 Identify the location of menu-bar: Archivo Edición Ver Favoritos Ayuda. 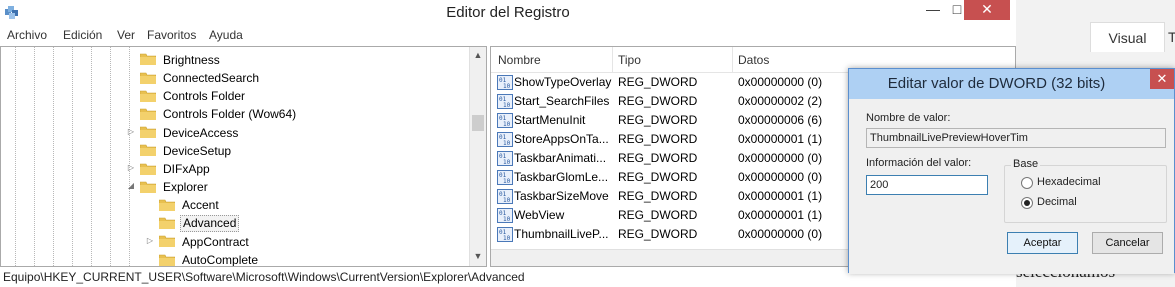
(508, 36).